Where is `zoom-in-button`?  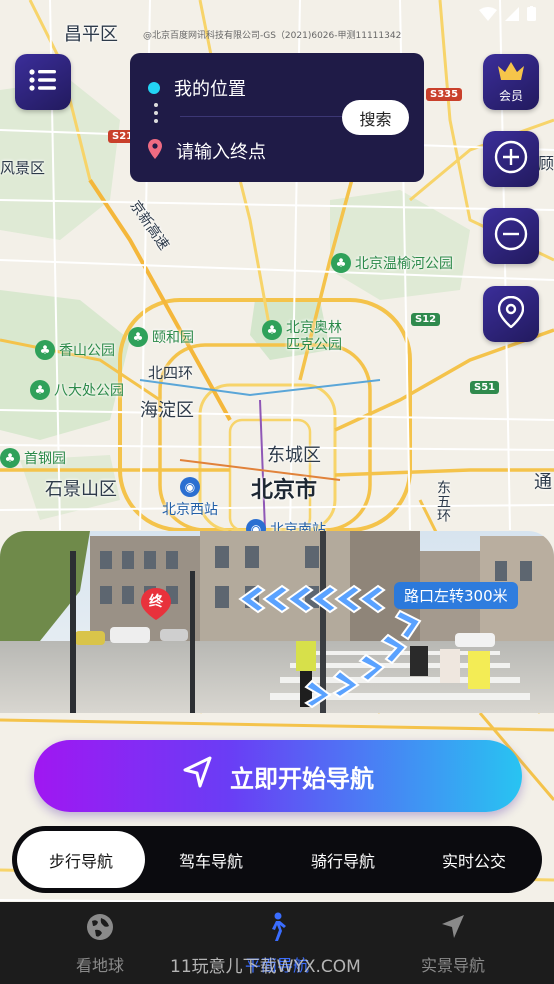 zoom-in-button is located at coordinates (511, 159).